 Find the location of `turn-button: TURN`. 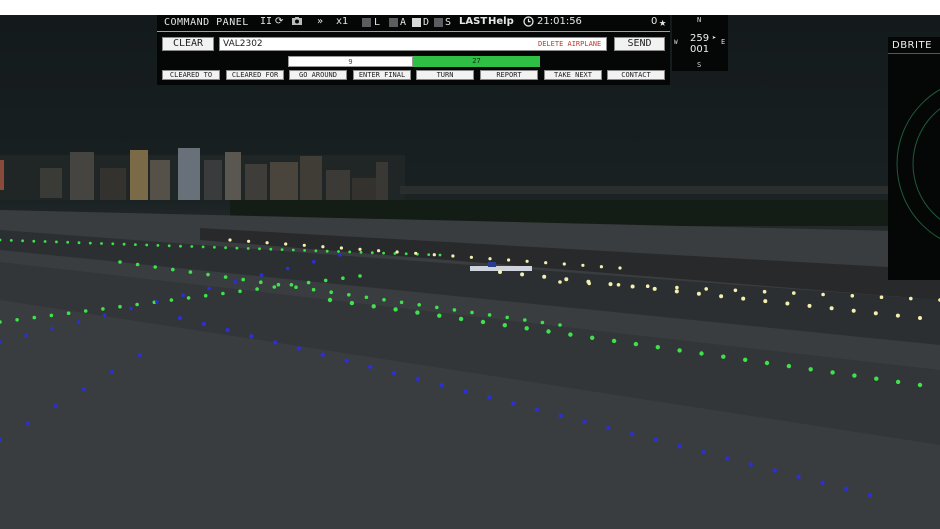

turn-button: TURN is located at coordinates (445, 75).